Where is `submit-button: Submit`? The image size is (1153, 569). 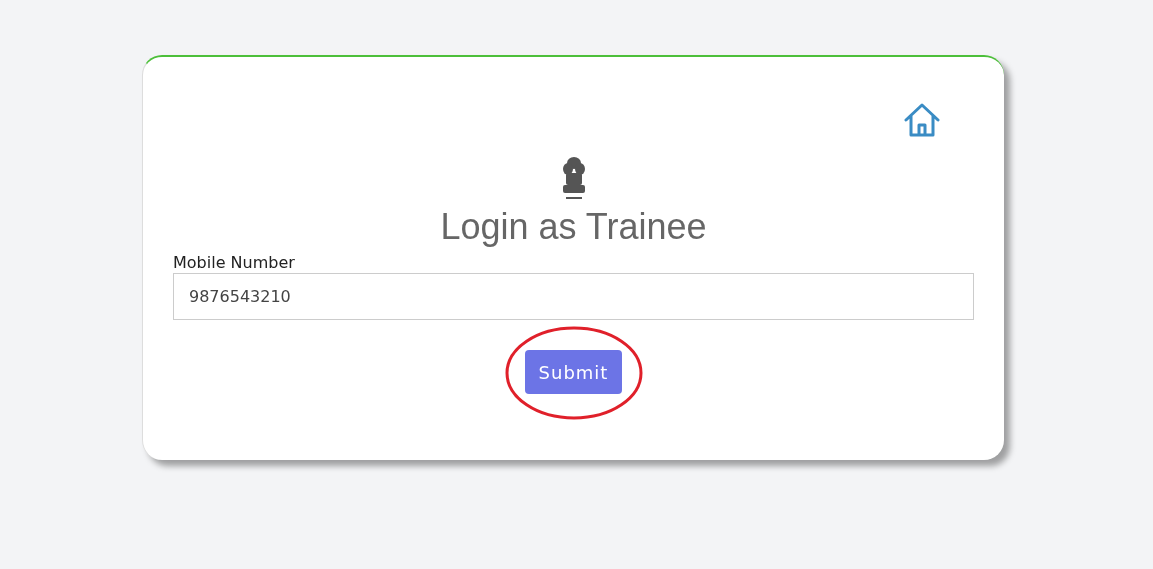
submit-button: Submit is located at coordinates (573, 372).